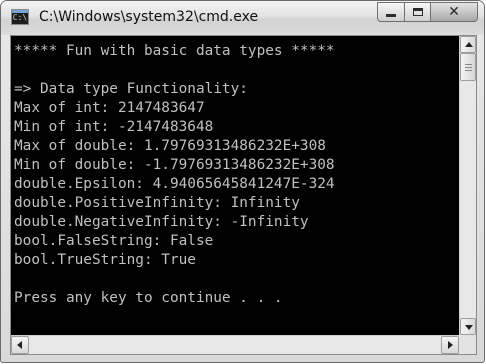  What do you see at coordinates (131, 89) in the screenshot?
I see `console-line: => Data type Functionality:` at bounding box center [131, 89].